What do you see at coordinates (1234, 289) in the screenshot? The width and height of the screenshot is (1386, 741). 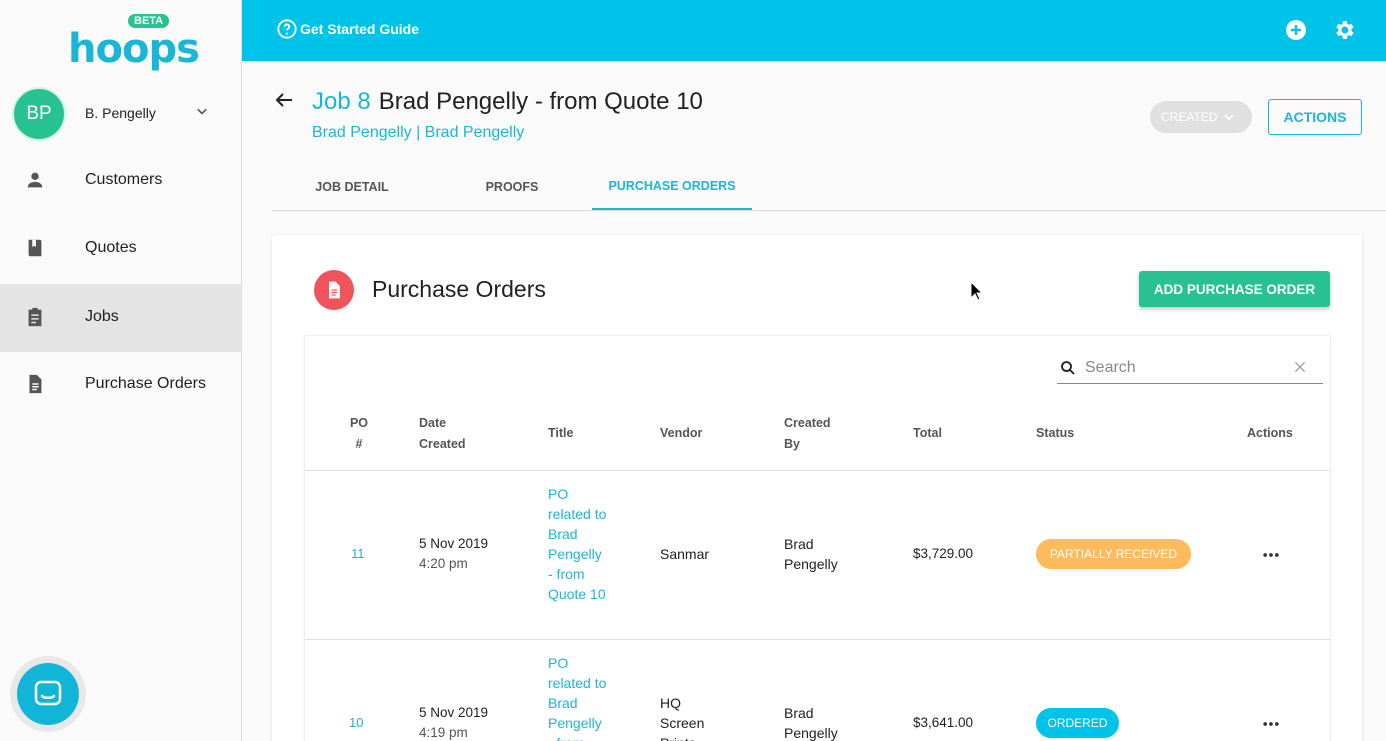 I see `add-purchase-order-button: ADD PURCHASE ORDER` at bounding box center [1234, 289].